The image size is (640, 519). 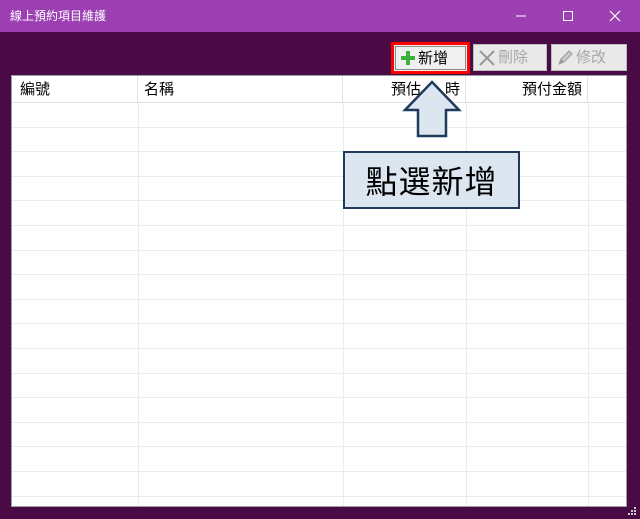 I want to click on delete-button: 刪除, so click(x=510, y=57).